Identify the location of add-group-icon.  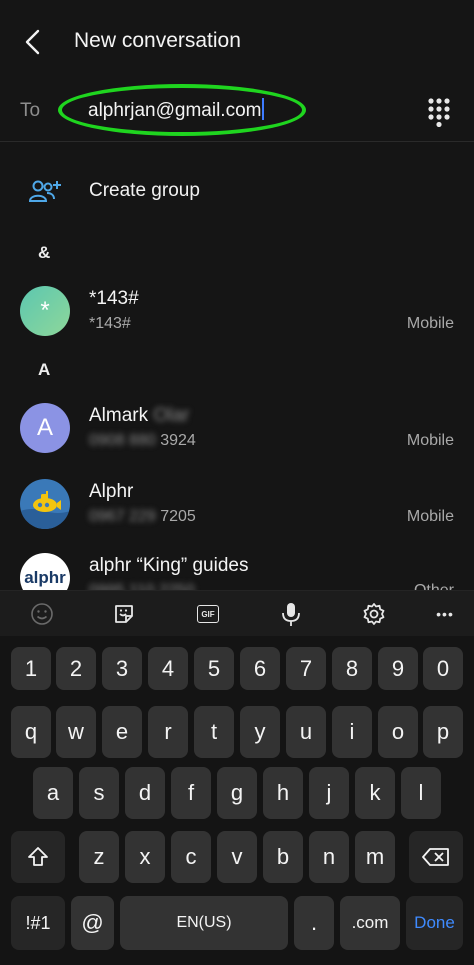
(44, 191).